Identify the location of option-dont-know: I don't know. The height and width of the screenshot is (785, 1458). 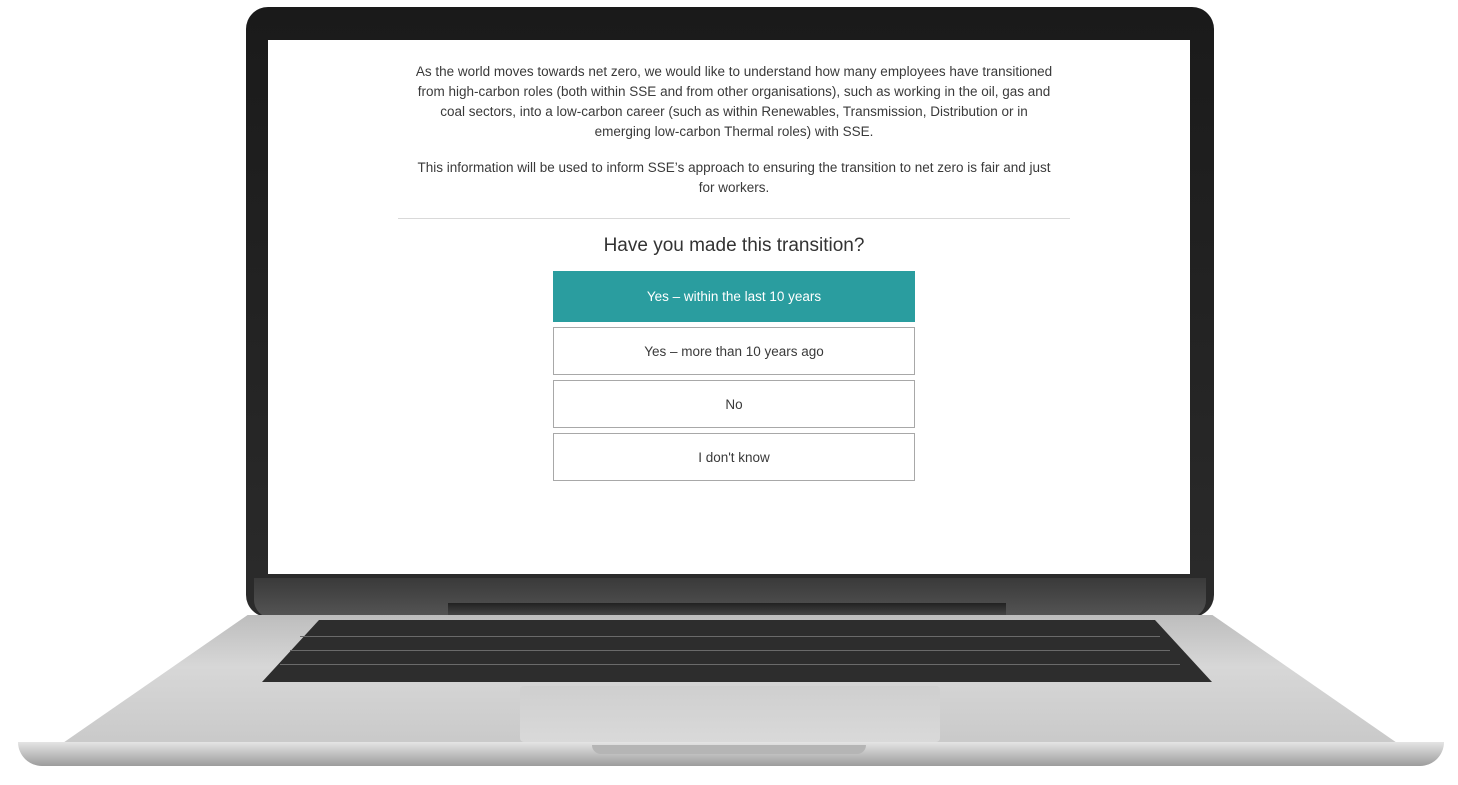
(734, 457).